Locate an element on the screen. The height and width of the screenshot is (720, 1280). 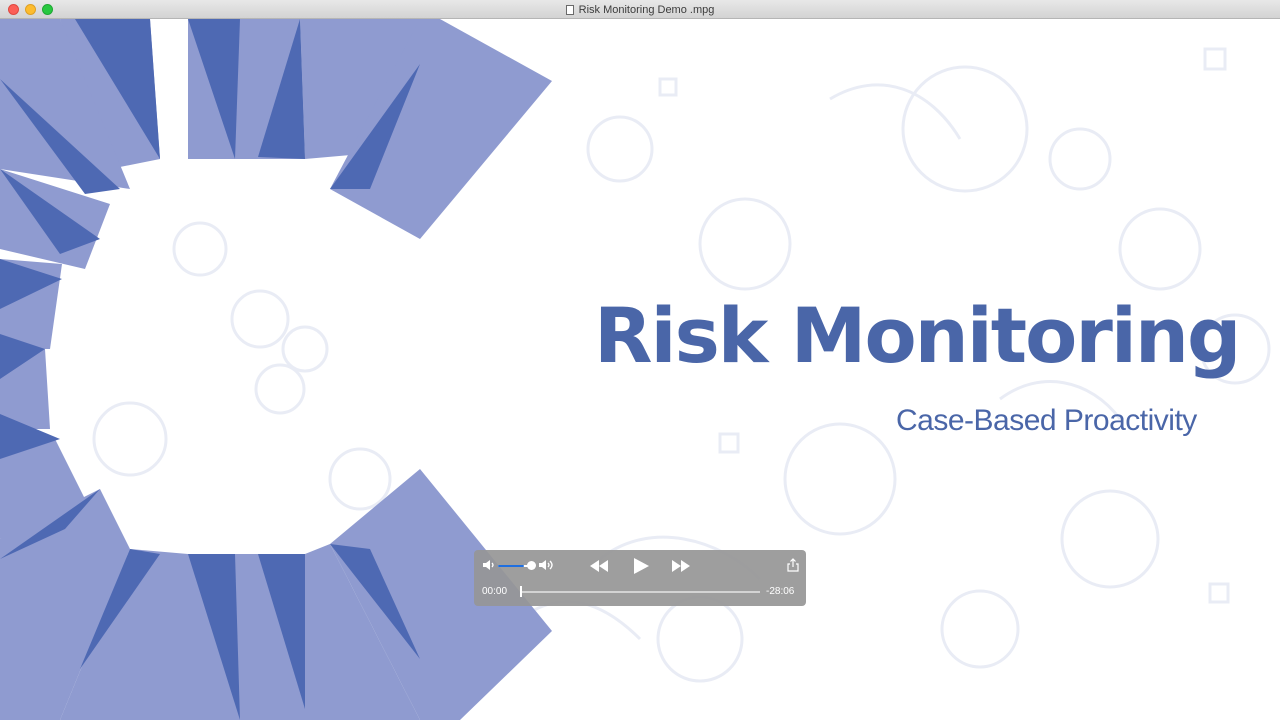
fast-forward-icon is located at coordinates (681, 566).